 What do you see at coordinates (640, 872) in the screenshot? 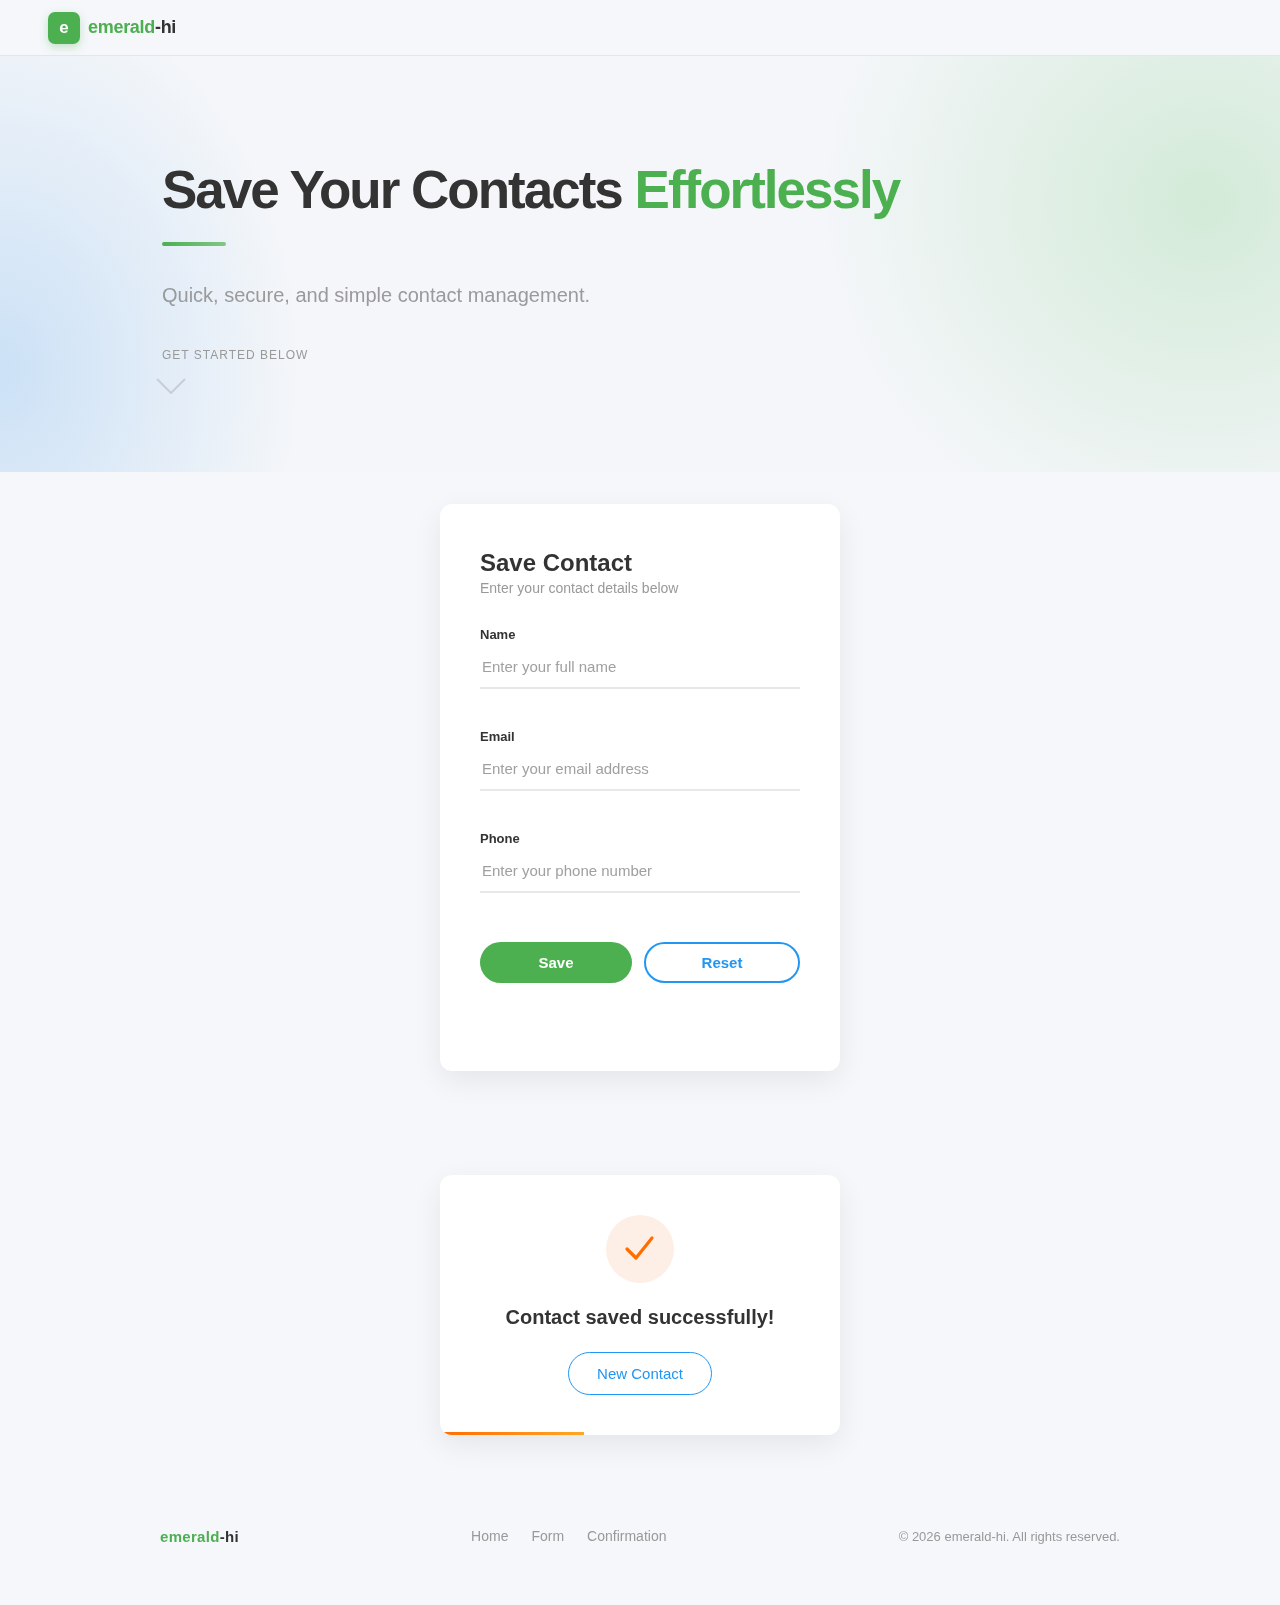
I see `input-field: Enter your phone number` at bounding box center [640, 872].